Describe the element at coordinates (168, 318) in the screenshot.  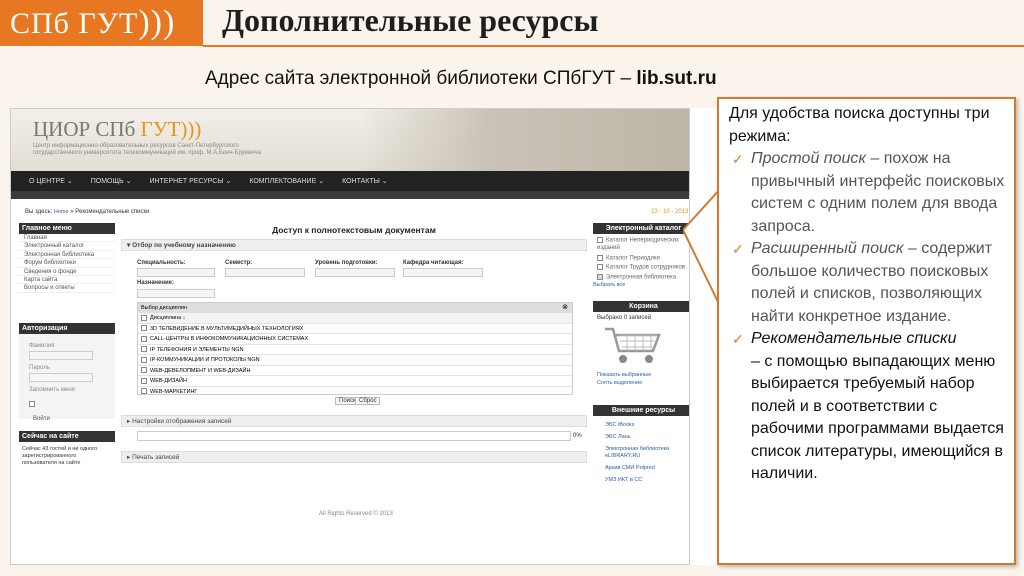
I see `discipline-header-label: Дисциплина ↓` at that location.